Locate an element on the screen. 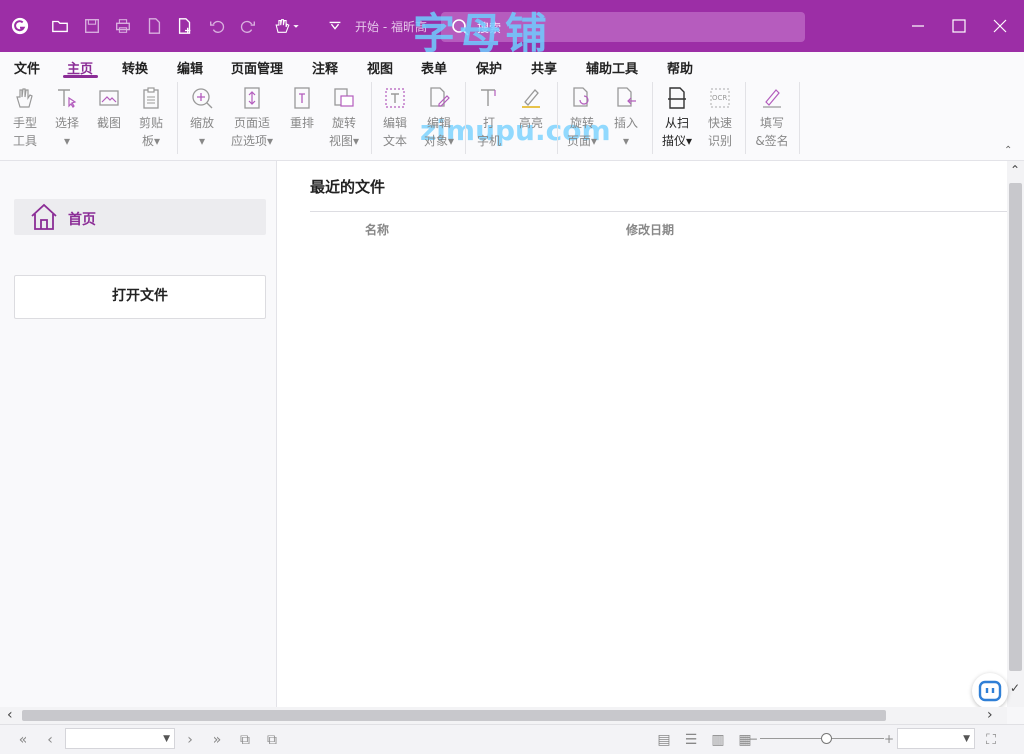 The width and height of the screenshot is (1024, 754). app-logo-icon is located at coordinates (20, 26).